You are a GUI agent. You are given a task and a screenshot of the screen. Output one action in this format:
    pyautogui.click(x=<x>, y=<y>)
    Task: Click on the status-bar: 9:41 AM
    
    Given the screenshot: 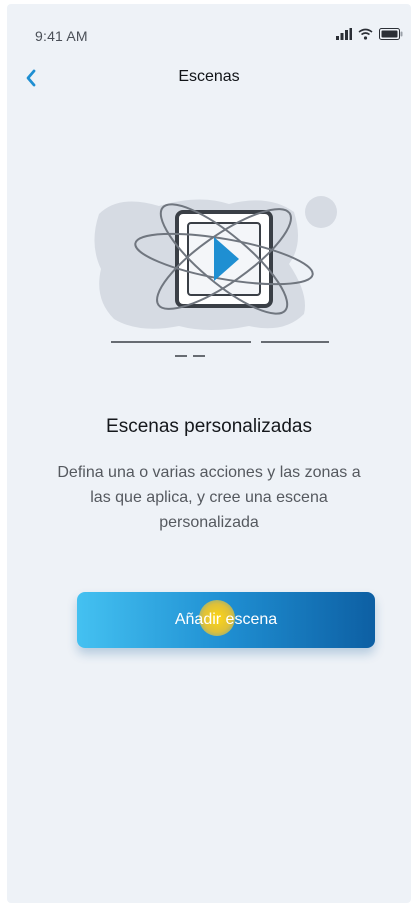 What is the action you would take?
    pyautogui.click(x=209, y=30)
    